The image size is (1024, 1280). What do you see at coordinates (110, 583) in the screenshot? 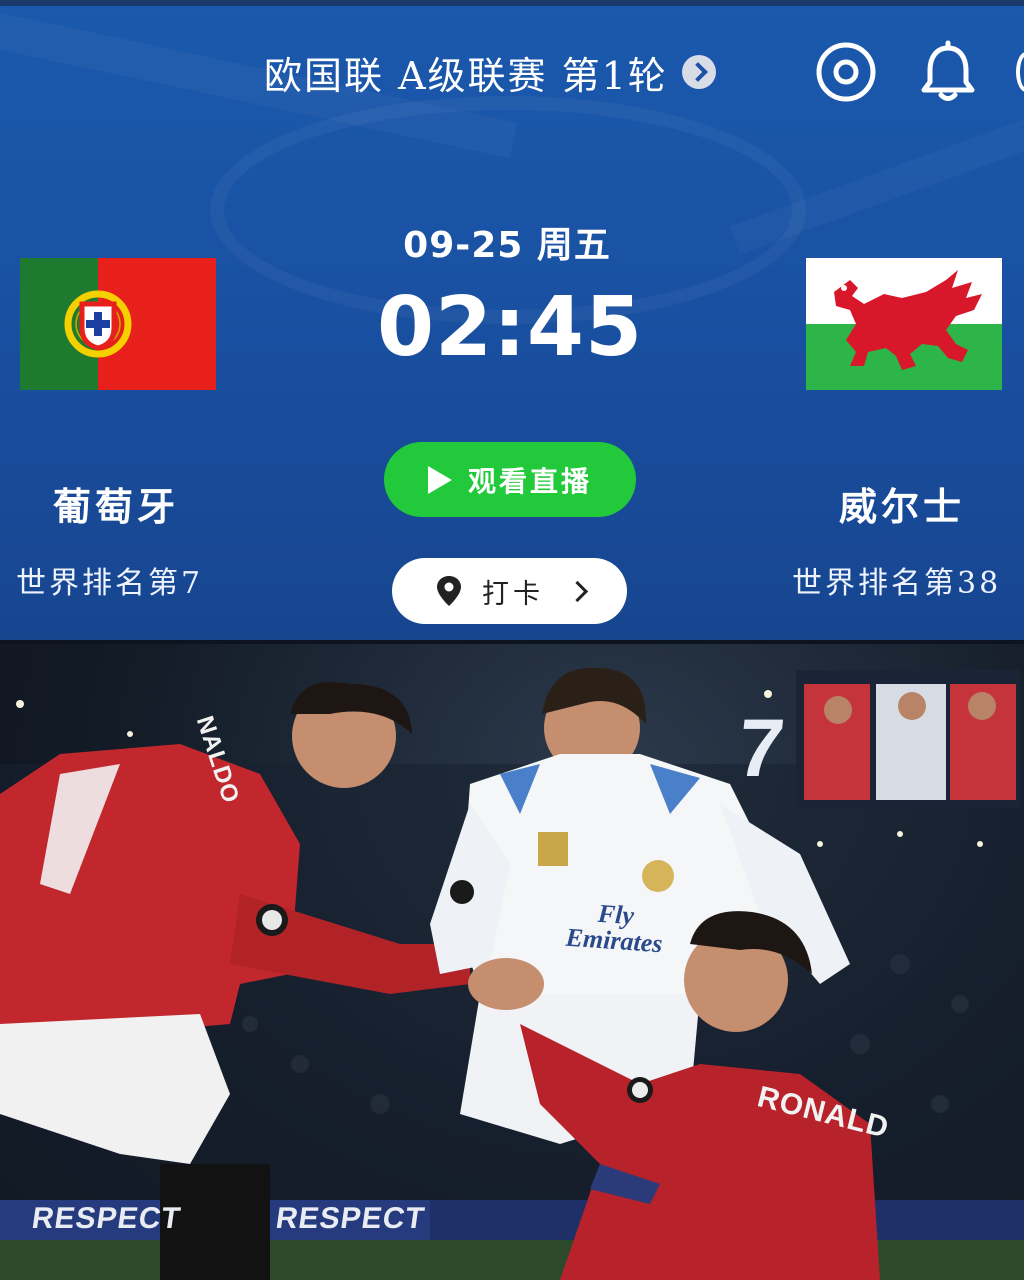
I see `home-team-rank: 世界排名第7` at bounding box center [110, 583].